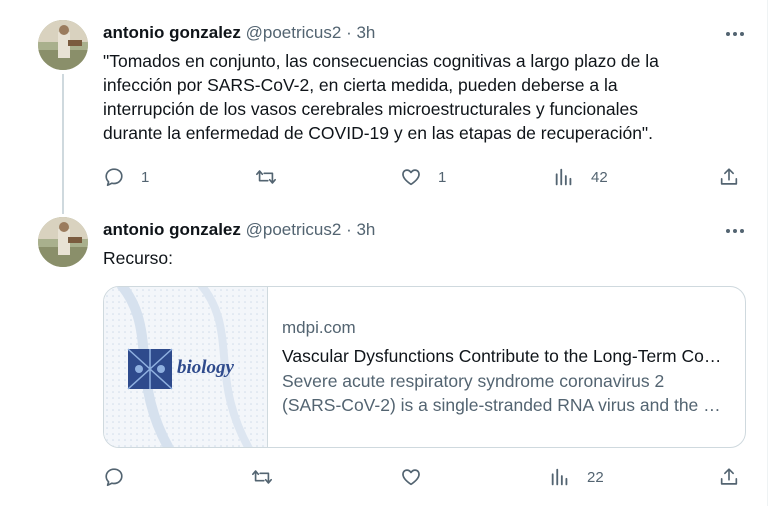 This screenshot has width=776, height=506. What do you see at coordinates (63, 144) in the screenshot?
I see `thread-connector` at bounding box center [63, 144].